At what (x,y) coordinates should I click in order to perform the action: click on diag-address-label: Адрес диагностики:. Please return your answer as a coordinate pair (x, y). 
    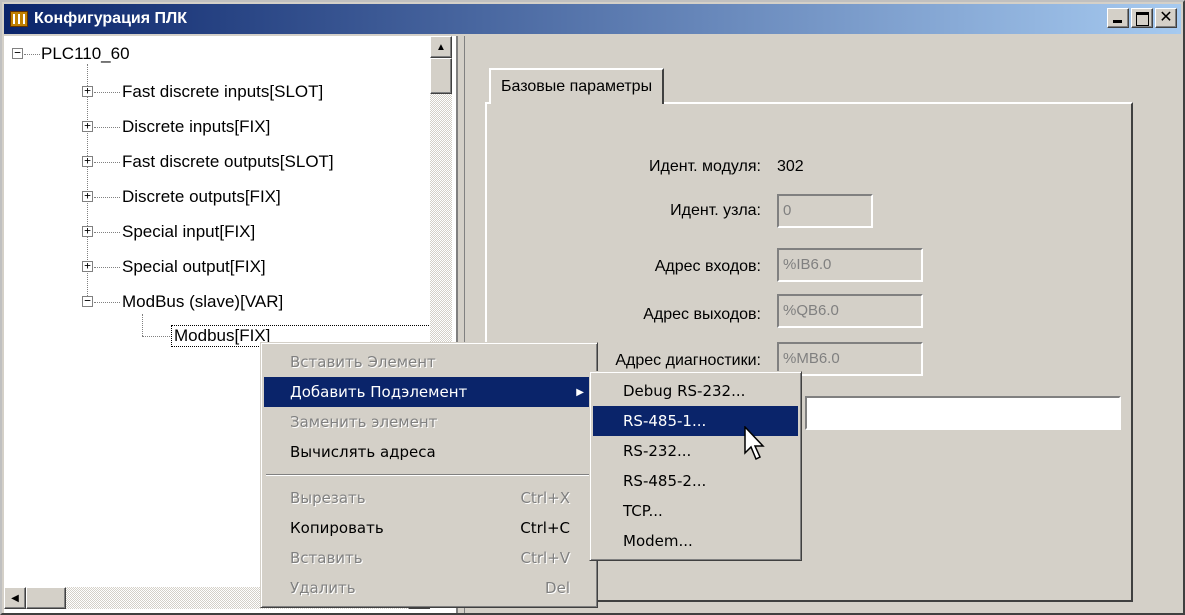
    Looking at the image, I should click on (688, 360).